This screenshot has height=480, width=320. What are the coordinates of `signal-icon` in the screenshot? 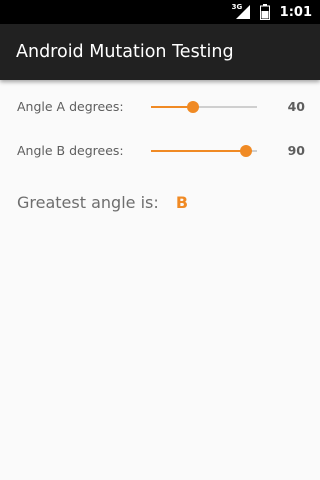 It's located at (242, 12).